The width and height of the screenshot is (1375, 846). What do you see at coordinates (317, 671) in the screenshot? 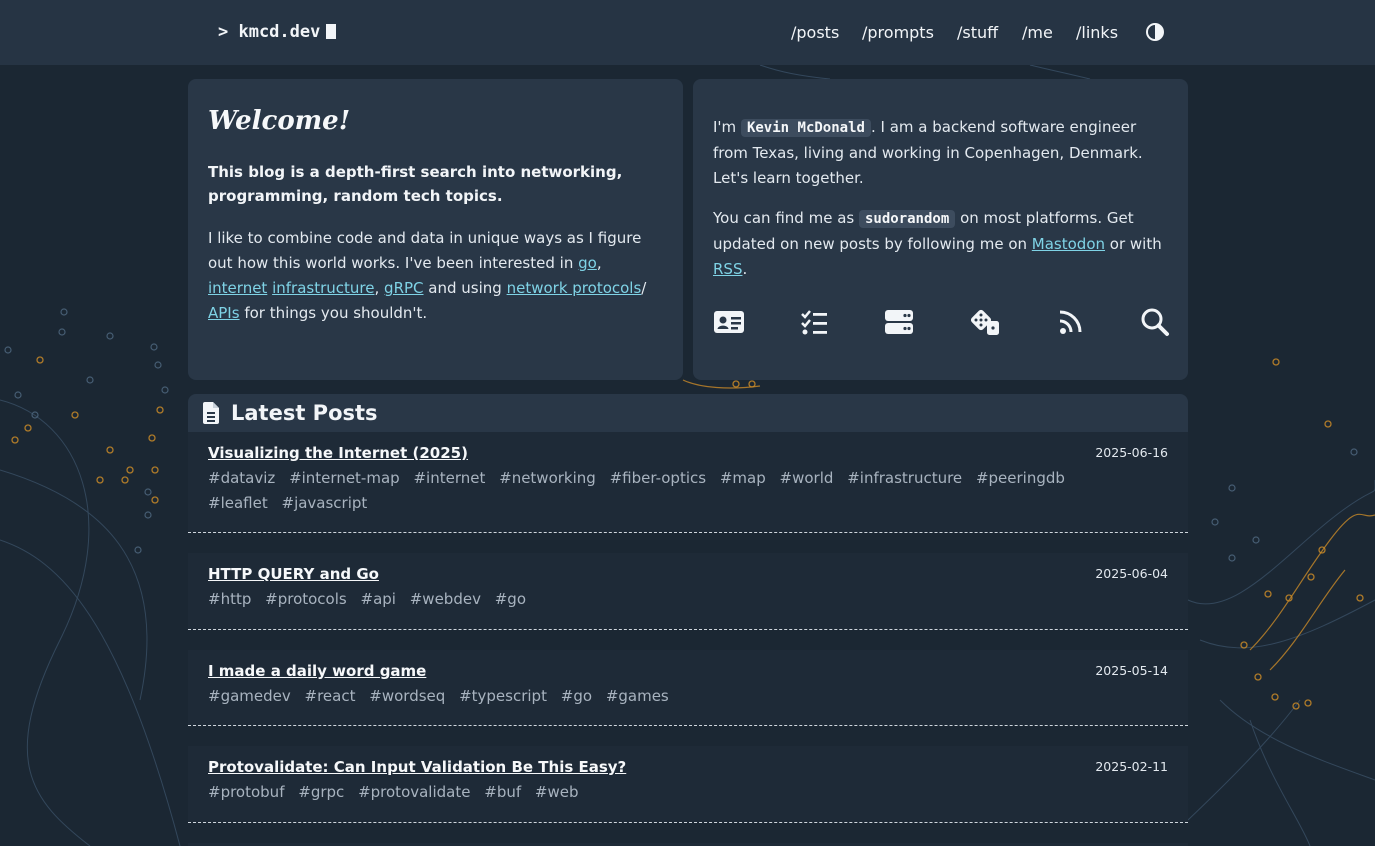
I see `post-title-link: I made a daily word game` at bounding box center [317, 671].